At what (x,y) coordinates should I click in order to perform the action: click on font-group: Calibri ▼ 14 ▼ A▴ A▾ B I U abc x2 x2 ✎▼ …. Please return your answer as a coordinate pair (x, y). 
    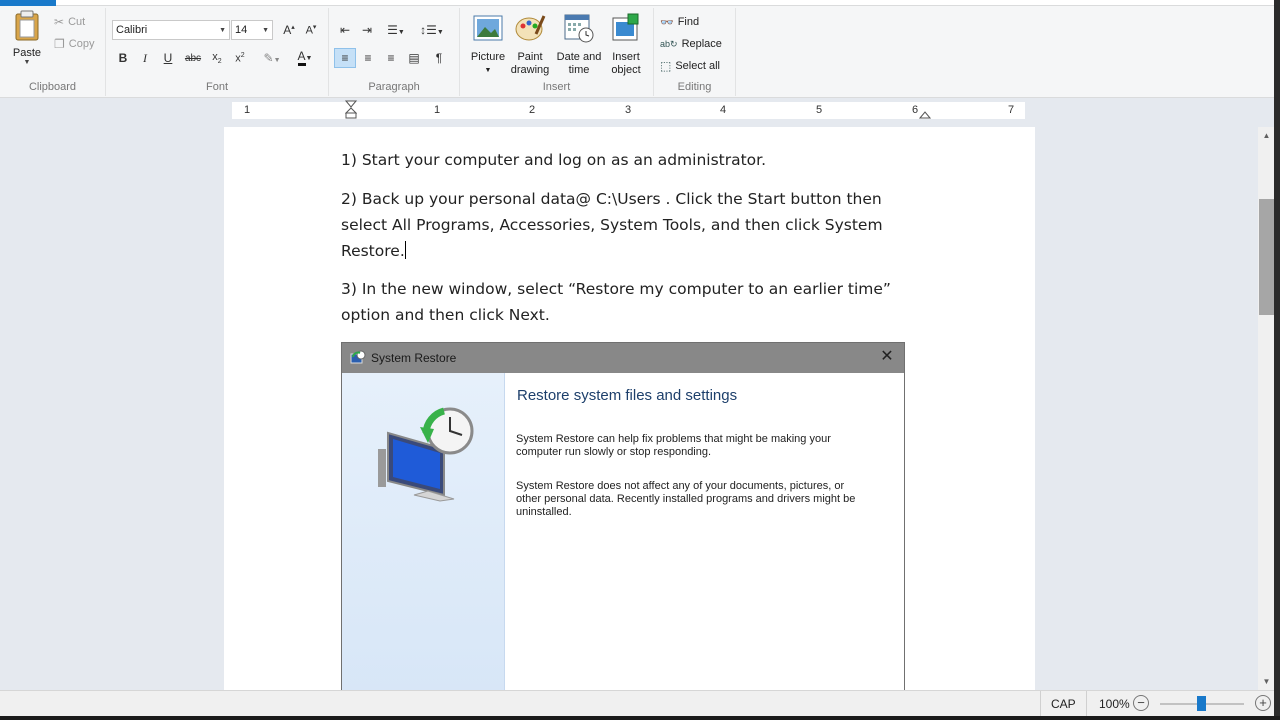
    Looking at the image, I should click on (217, 52).